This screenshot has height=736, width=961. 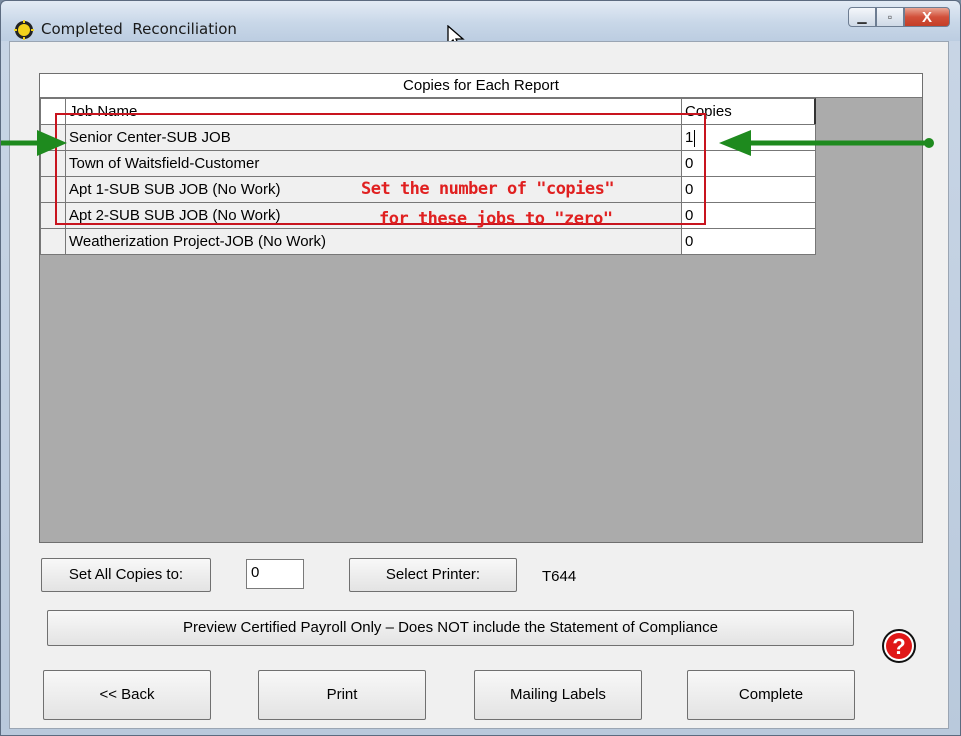 What do you see at coordinates (771, 695) in the screenshot?
I see `complete-button: Complete` at bounding box center [771, 695].